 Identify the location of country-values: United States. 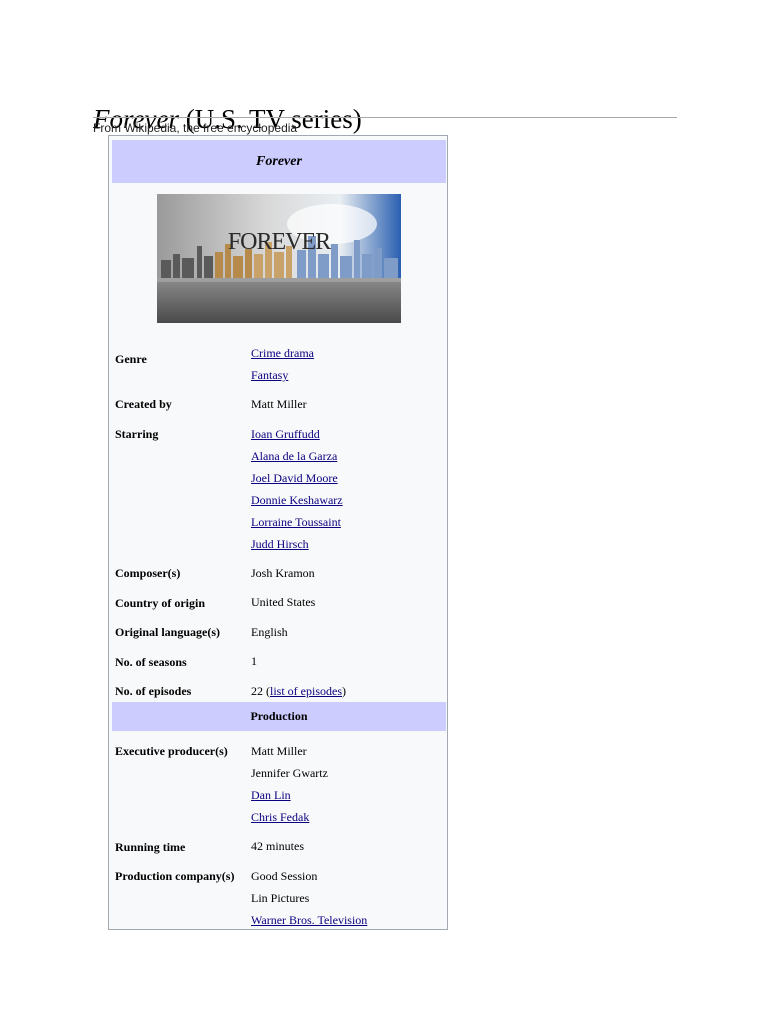
(283, 605).